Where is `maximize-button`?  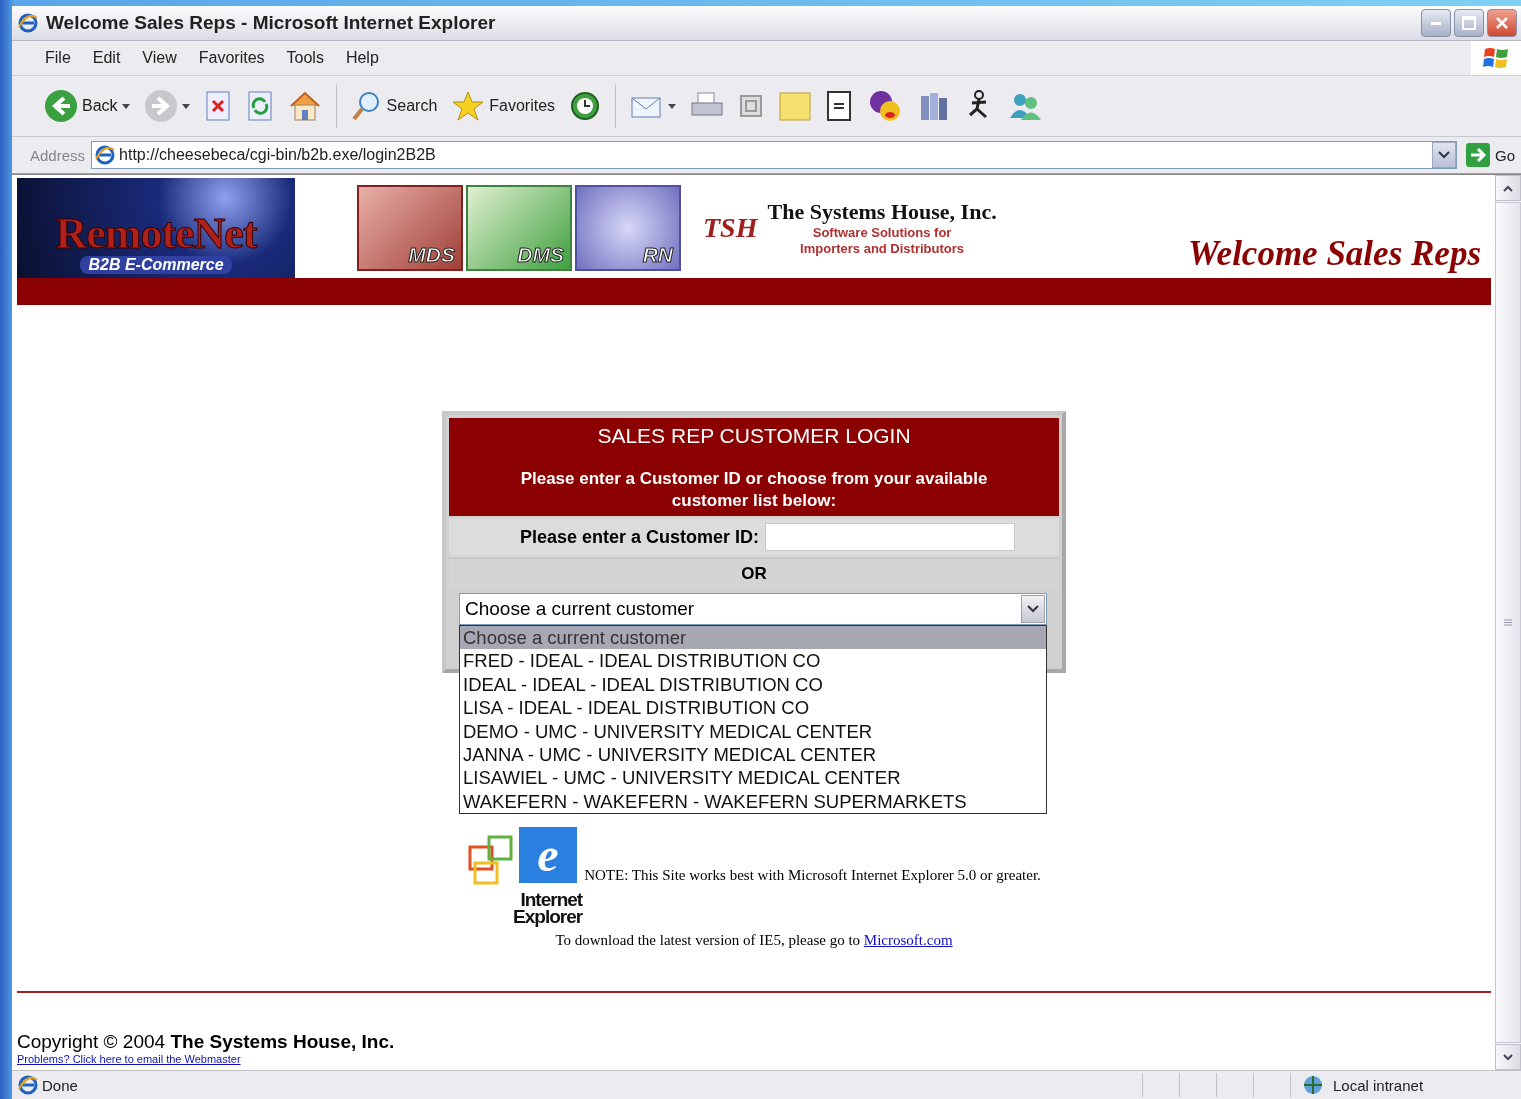
maximize-button is located at coordinates (1469, 23).